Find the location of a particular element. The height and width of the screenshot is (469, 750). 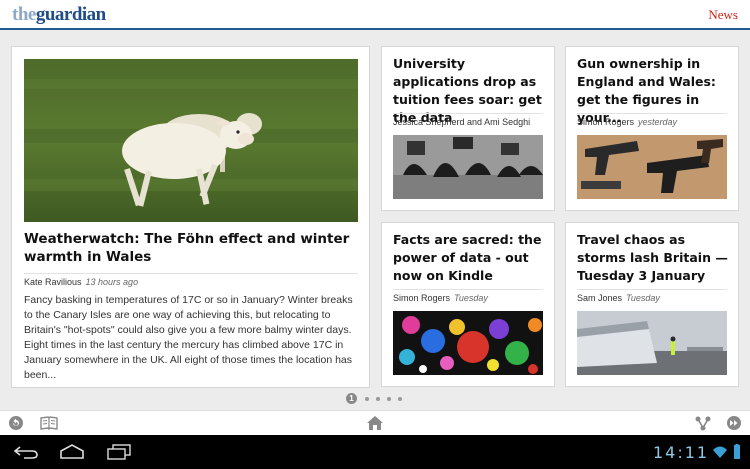

feature-time: 13 hours ago is located at coordinates (112, 282).